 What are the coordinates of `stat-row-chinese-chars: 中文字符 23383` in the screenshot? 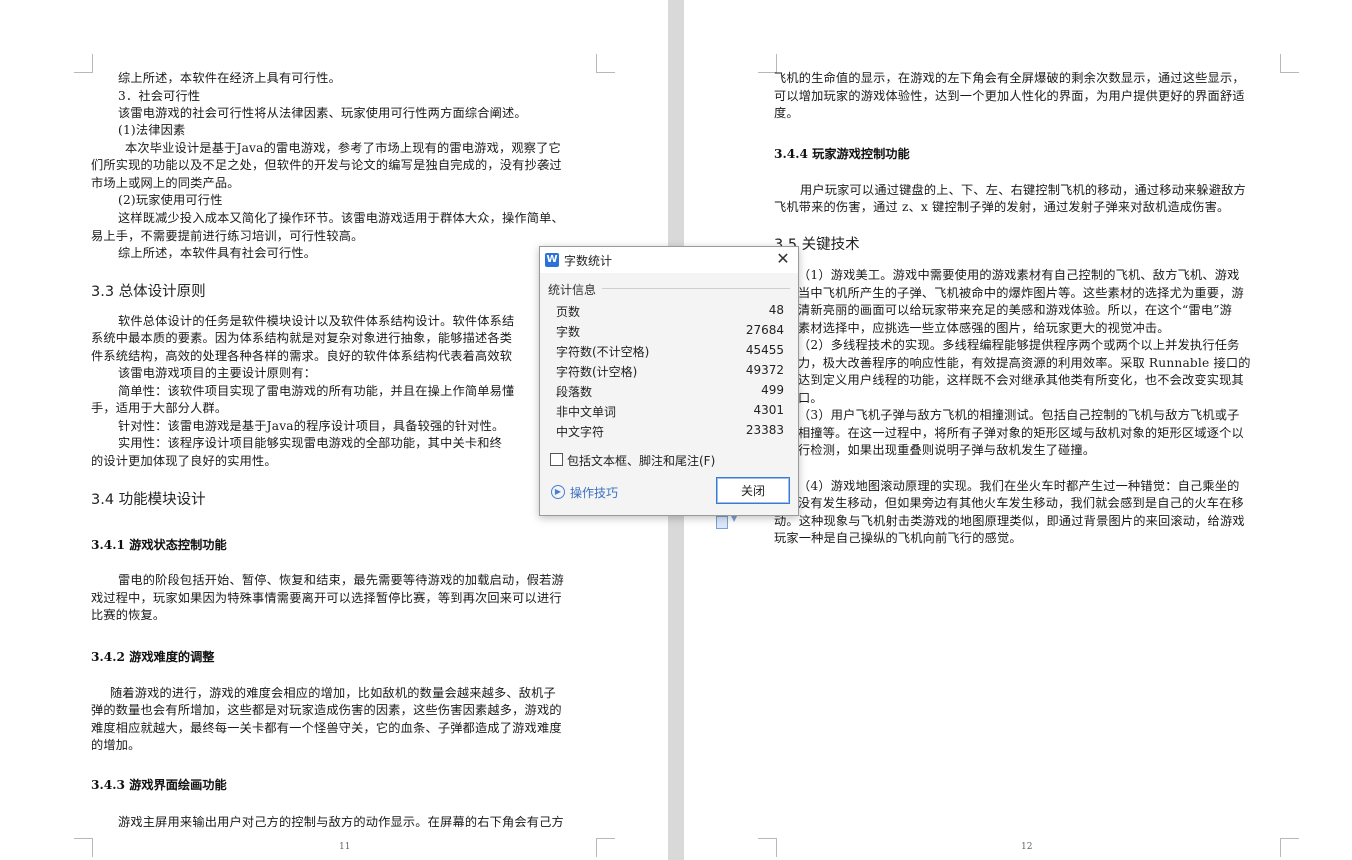 It's located at (670, 431).